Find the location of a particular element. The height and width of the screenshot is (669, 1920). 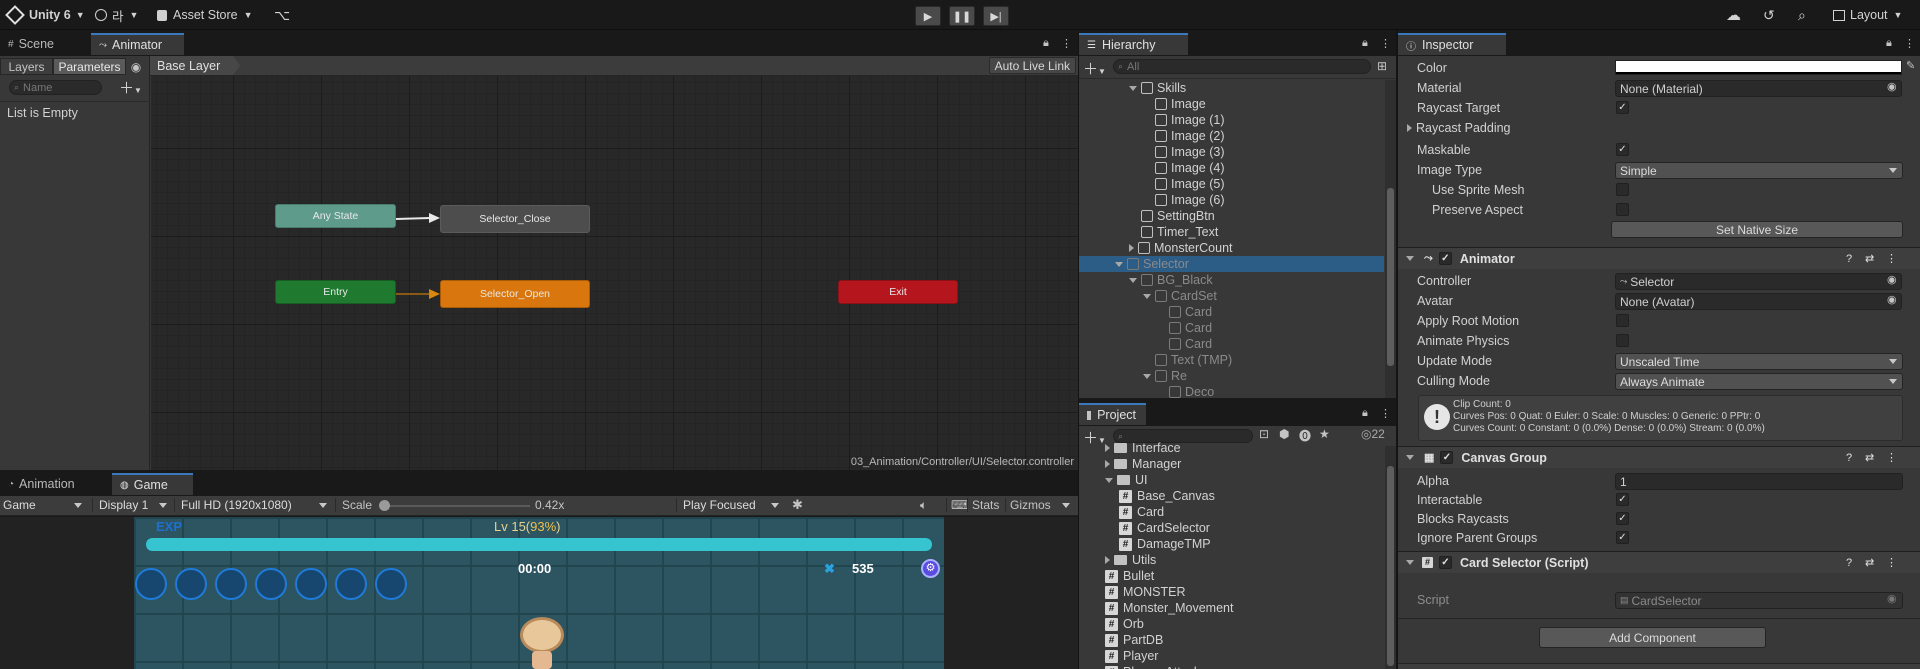

eyedropper-icon: ✎ is located at coordinates (1910, 65).